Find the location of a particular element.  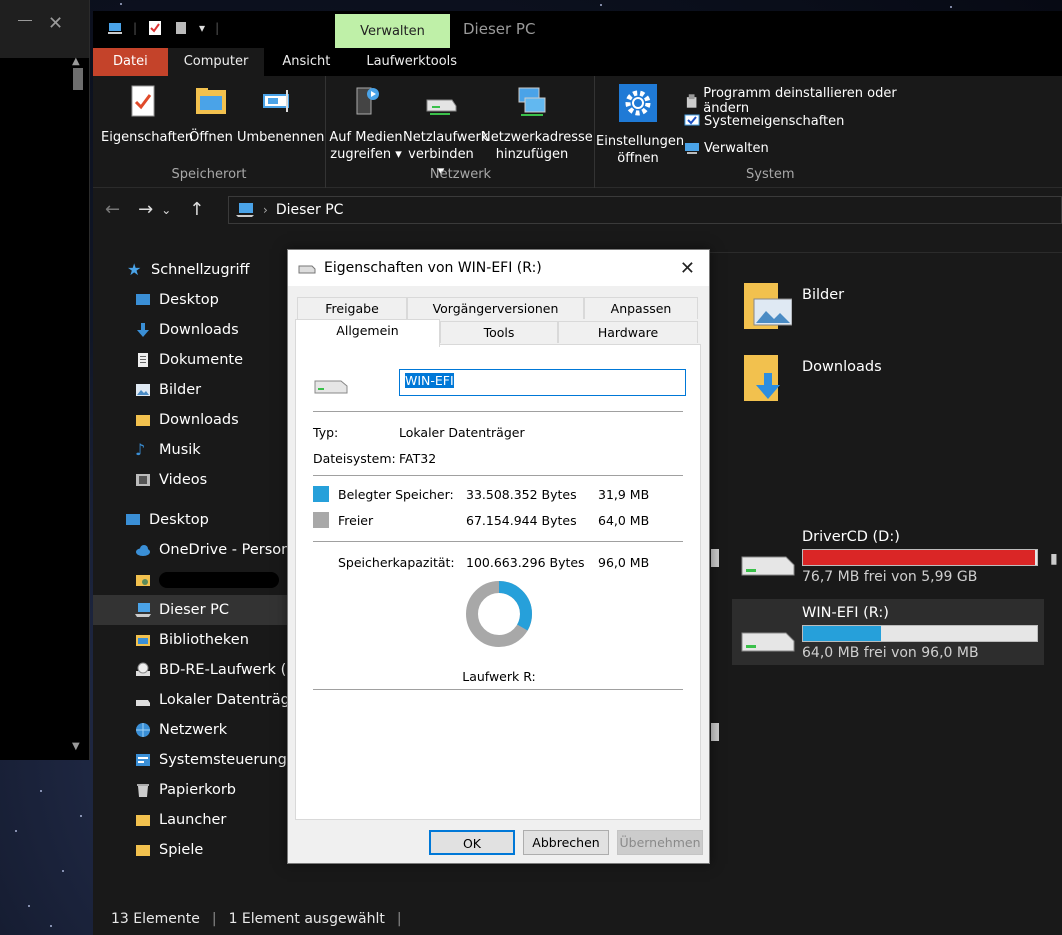

cancel-button: Abbrechen is located at coordinates (566, 842).